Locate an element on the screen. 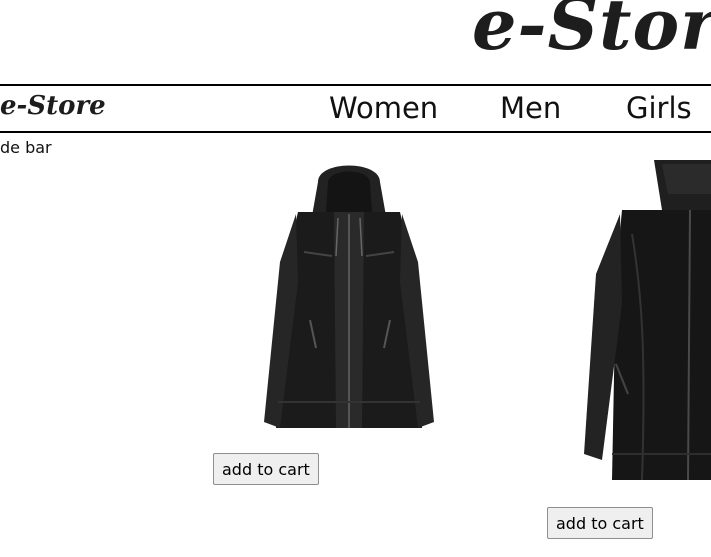  navbar: e-Store Women Men Girls is located at coordinates (355, 108).